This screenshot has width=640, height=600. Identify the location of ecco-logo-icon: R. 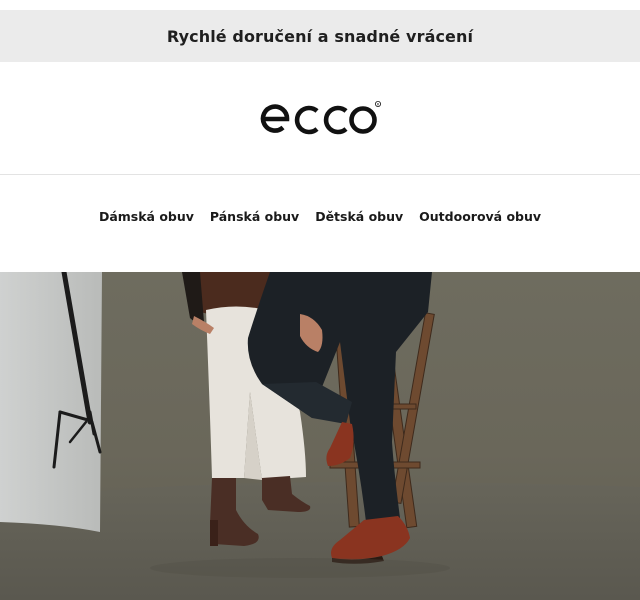
(320, 118).